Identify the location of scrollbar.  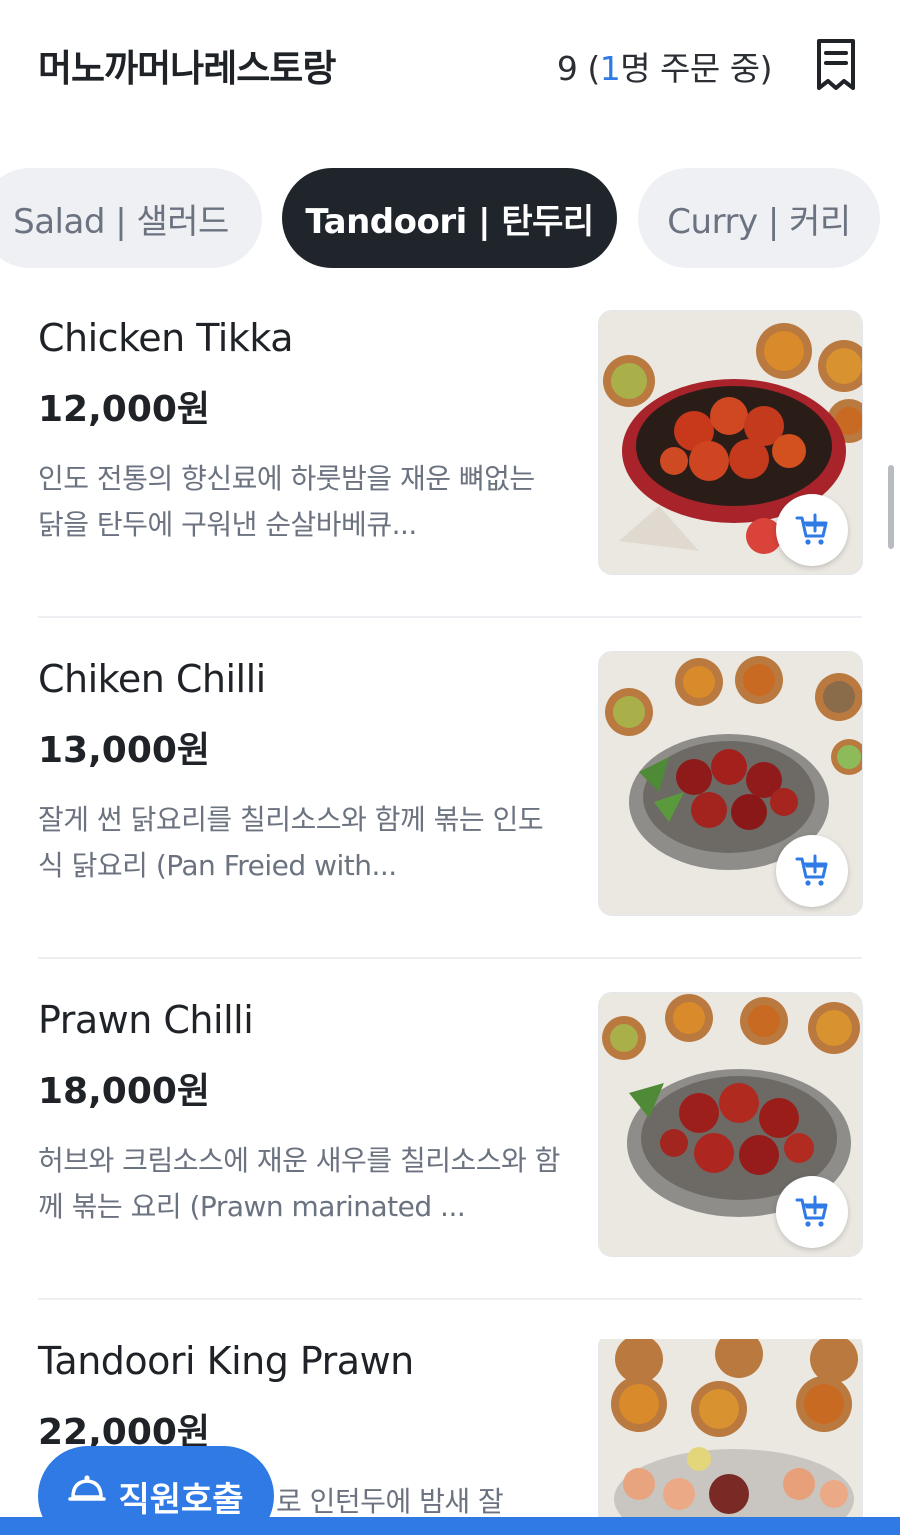
(891, 507).